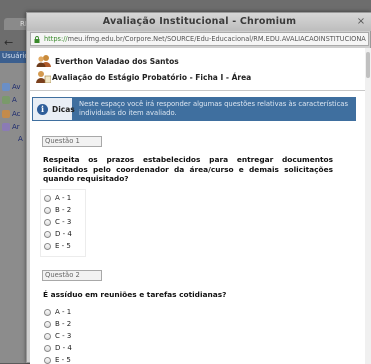  Describe the element at coordinates (42, 109) in the screenshot. I see `info-icon: i` at that location.